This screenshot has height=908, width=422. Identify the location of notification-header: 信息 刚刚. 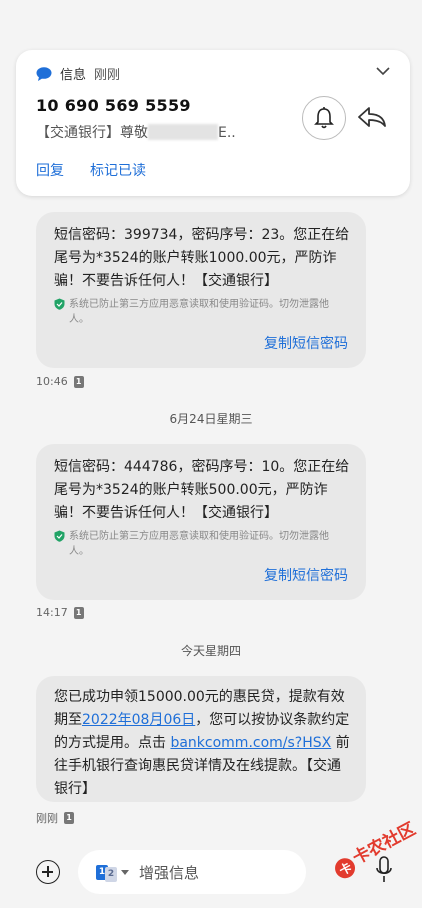
(78, 73).